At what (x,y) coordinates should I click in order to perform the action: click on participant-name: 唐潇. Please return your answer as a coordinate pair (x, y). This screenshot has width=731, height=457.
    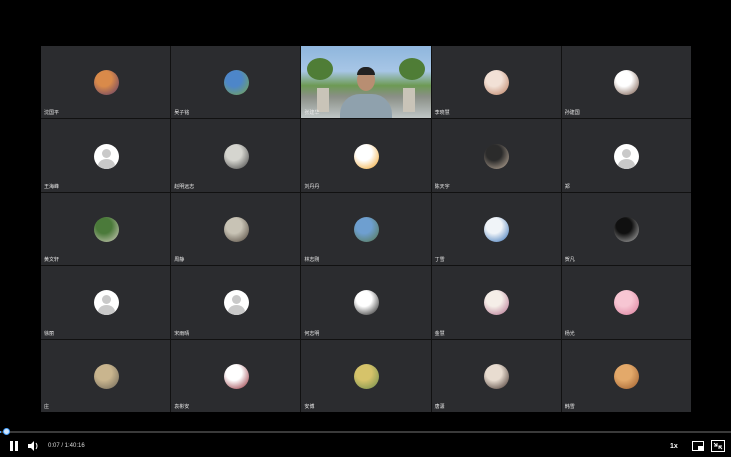
    Looking at the image, I should click on (439, 407).